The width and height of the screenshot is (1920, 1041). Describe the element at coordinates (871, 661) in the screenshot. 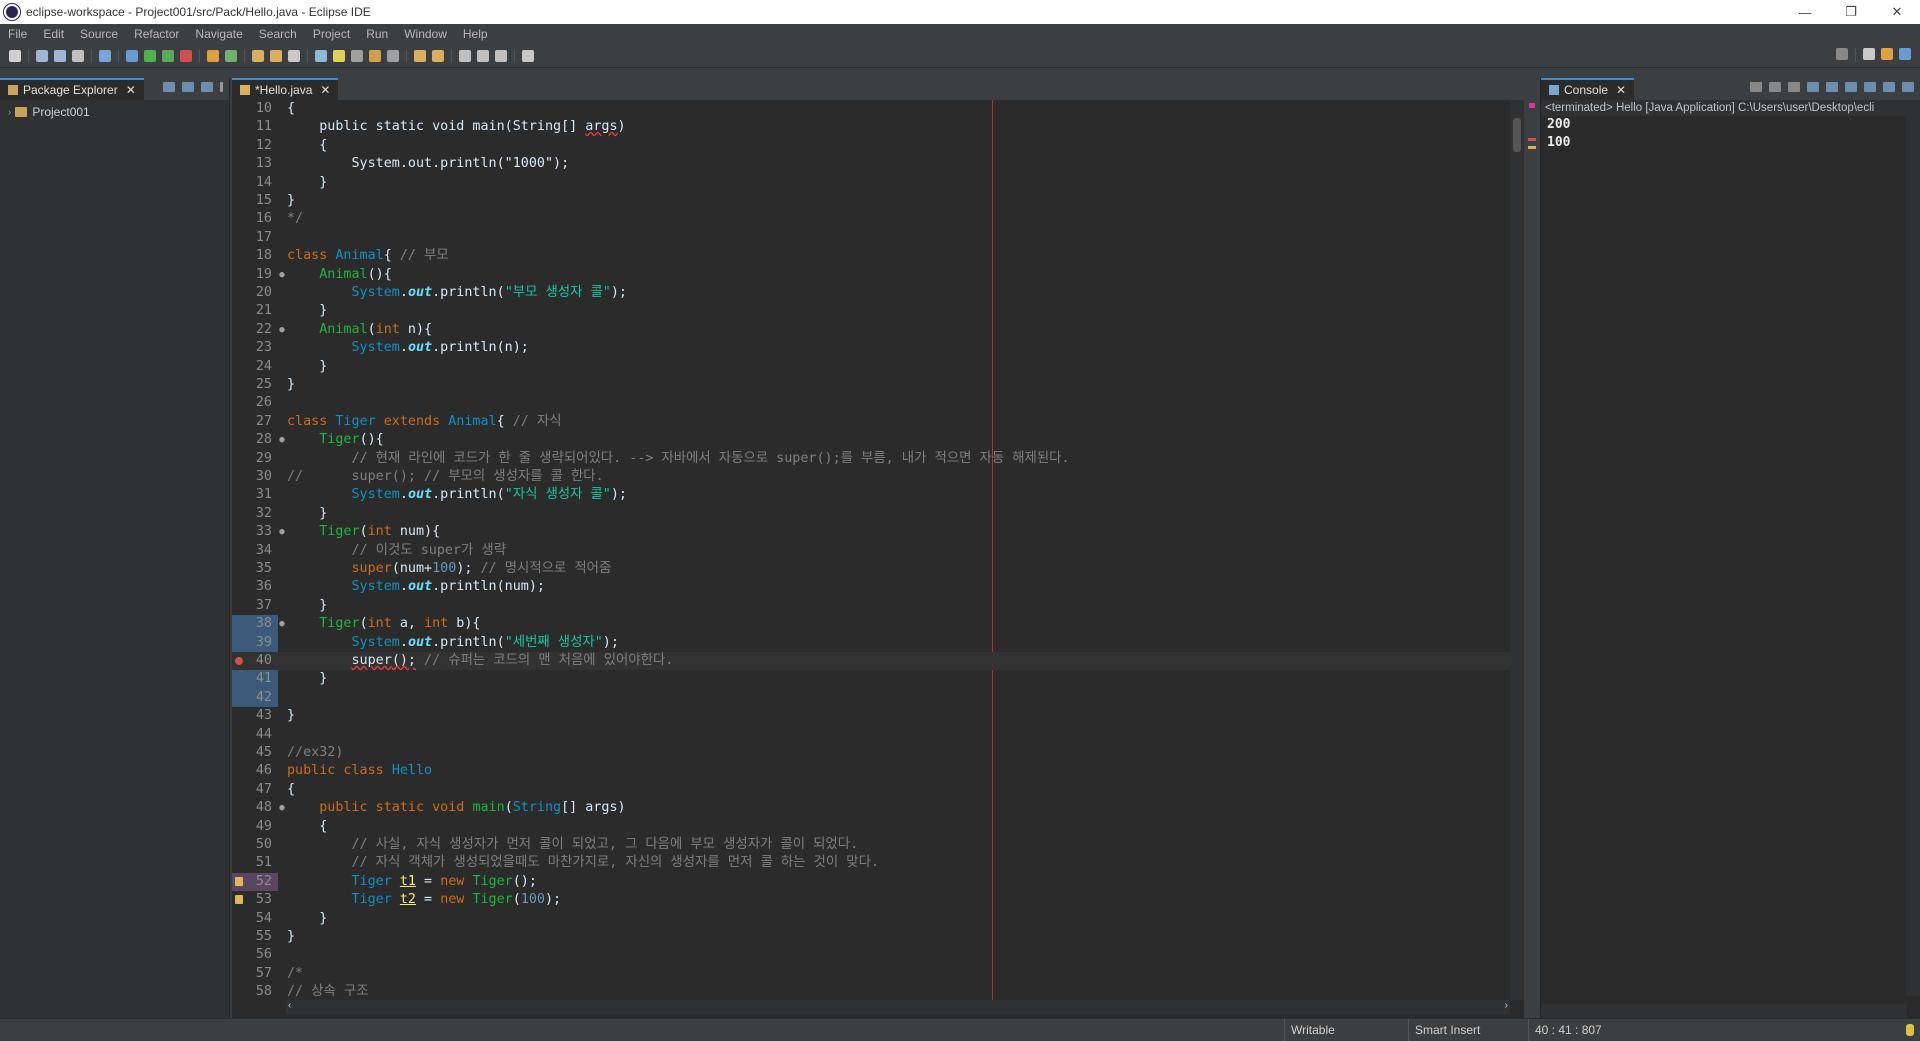

I see `code-line: 40 super(); // 슈퍼는 코드의 맨 처음에 있어야한다.` at that location.